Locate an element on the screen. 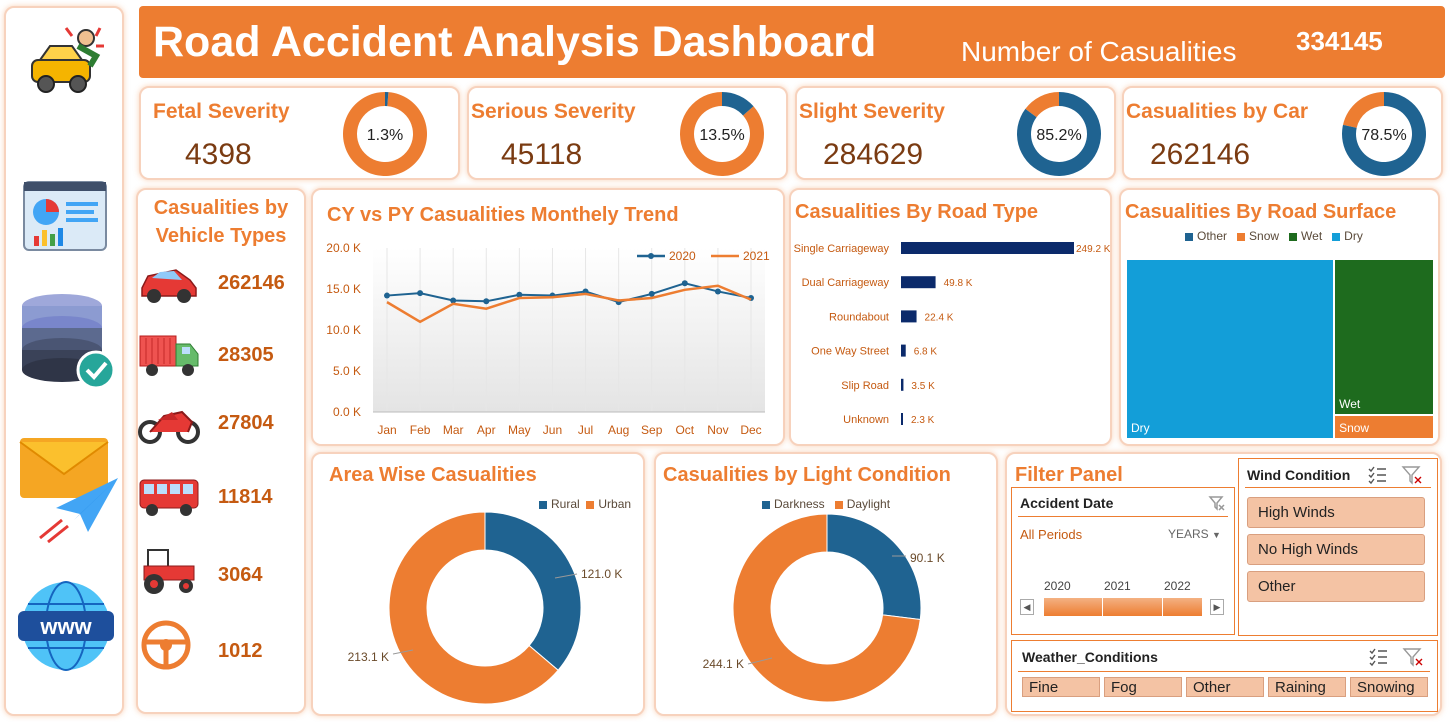 The height and width of the screenshot is (722, 1452). bar-value-label: 6.8 K is located at coordinates (926, 352).